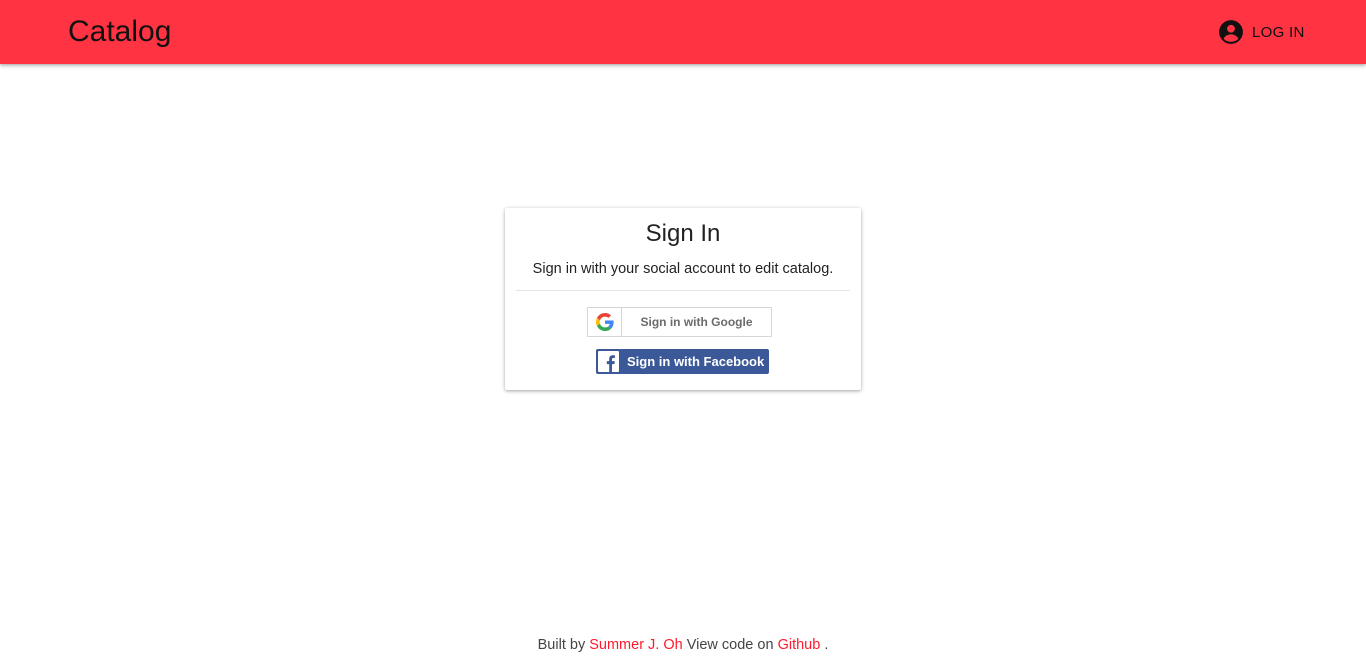  I want to click on facebook-signin-button: Sign in with Facebook, so click(682, 361).